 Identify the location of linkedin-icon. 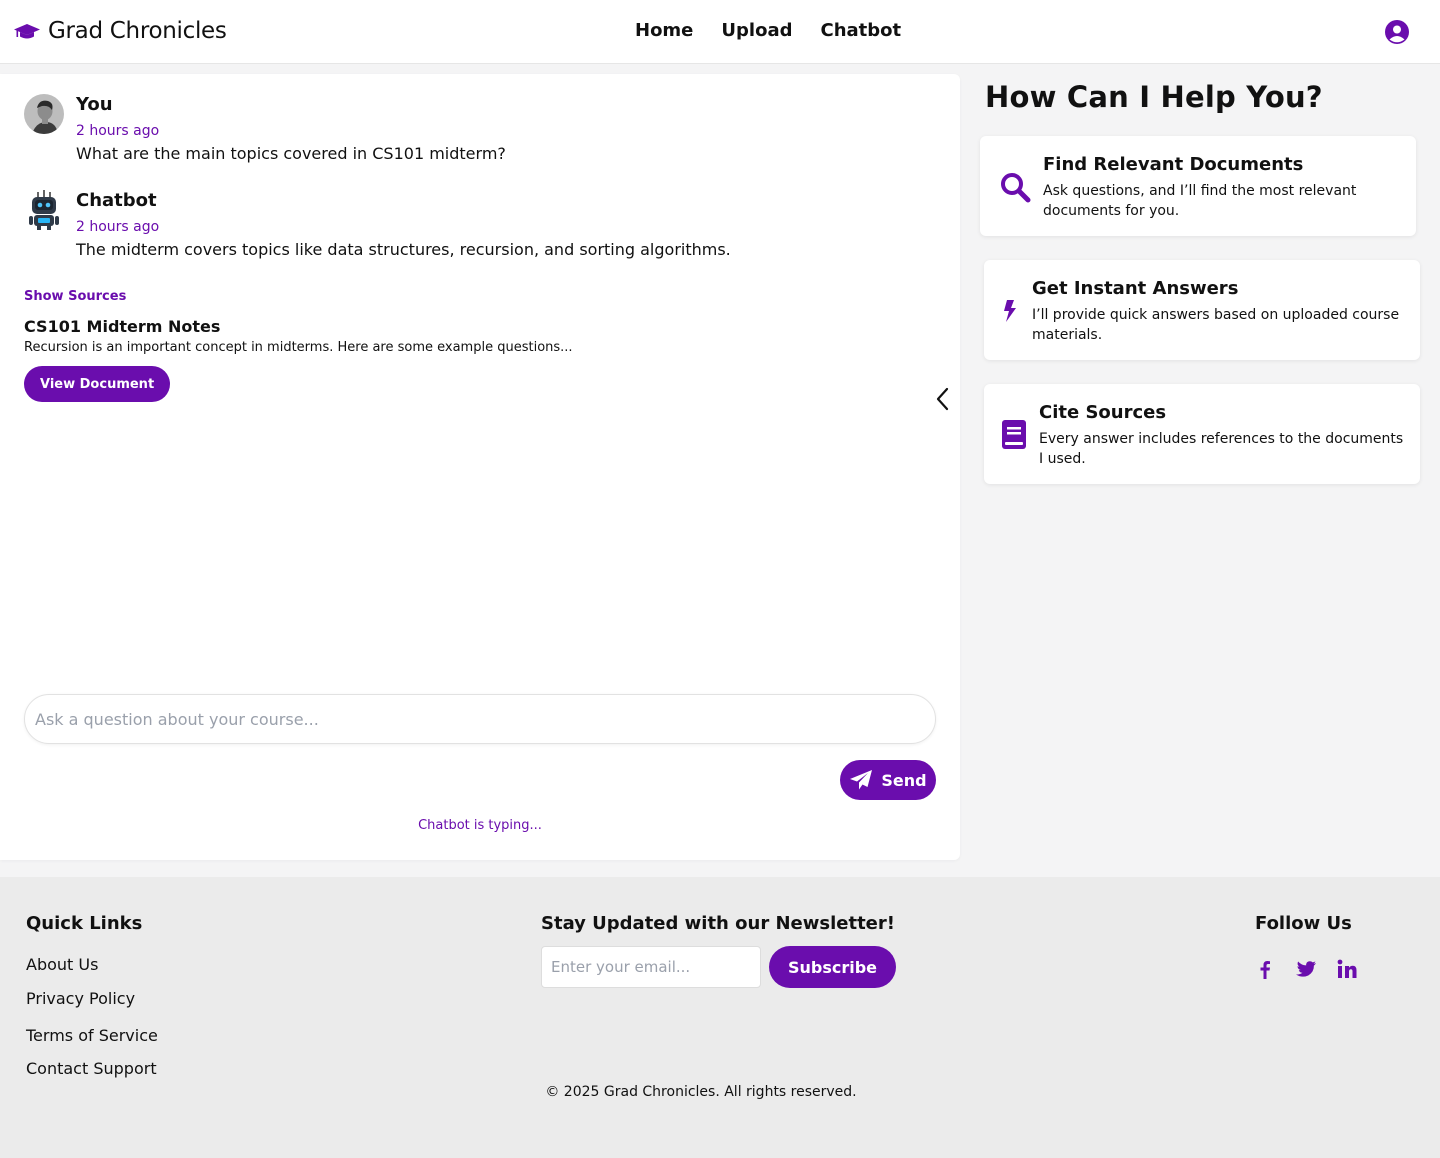
(1347, 969).